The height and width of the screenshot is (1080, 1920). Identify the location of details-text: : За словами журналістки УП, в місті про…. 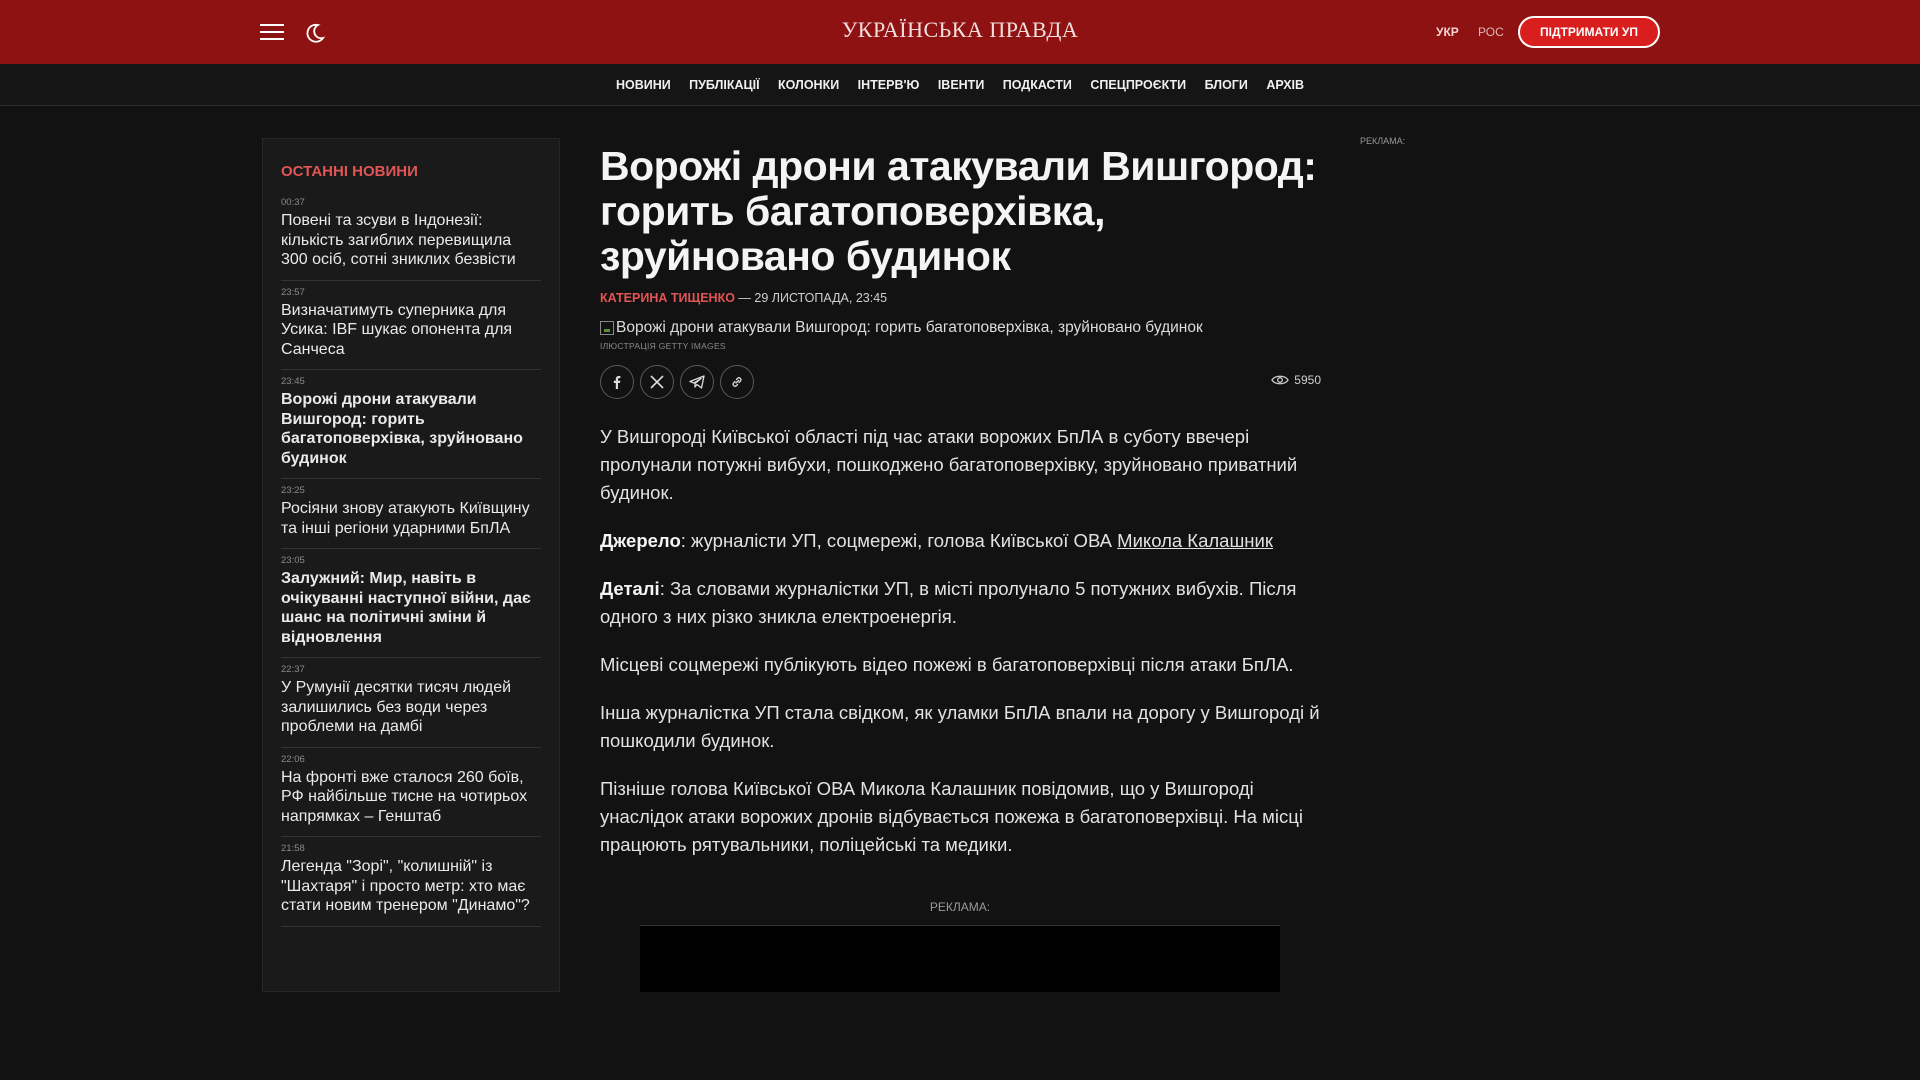
(948, 602).